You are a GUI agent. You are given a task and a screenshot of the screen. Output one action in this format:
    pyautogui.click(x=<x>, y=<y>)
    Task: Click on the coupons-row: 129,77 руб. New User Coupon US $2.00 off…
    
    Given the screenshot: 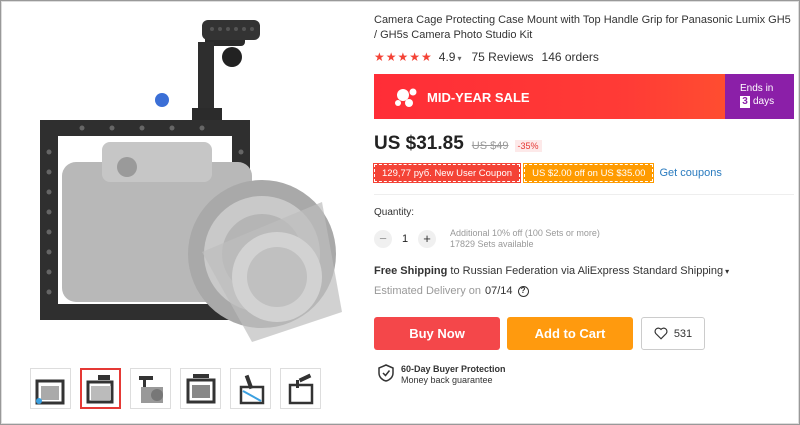 What is the action you would take?
    pyautogui.click(x=547, y=173)
    